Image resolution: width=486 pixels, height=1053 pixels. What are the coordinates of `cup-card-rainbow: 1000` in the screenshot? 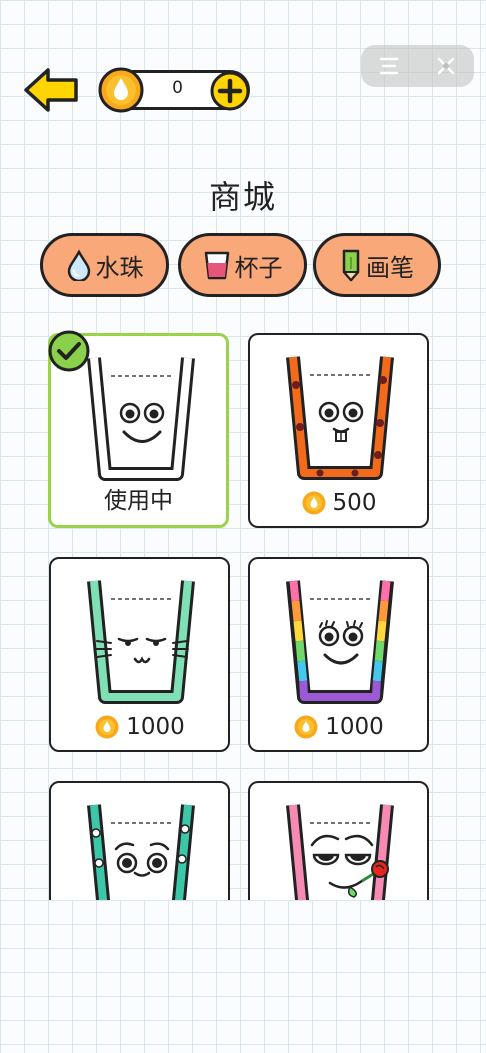 It's located at (338, 654).